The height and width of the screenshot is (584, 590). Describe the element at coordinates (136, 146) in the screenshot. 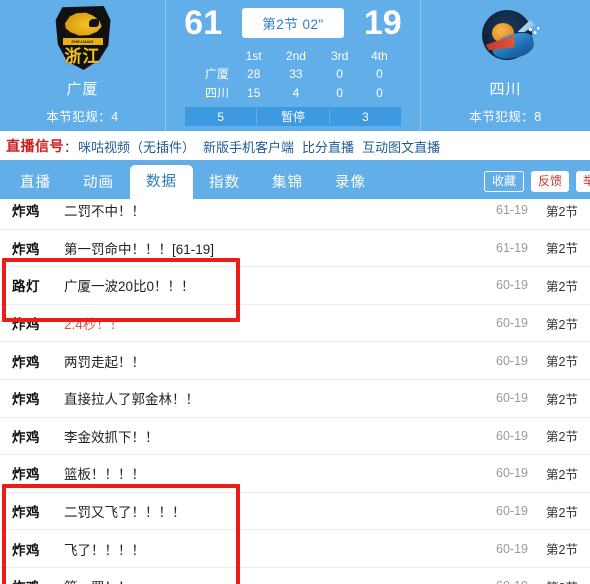

I see `signal-link-migu: 咪咕视频（无插件）` at that location.